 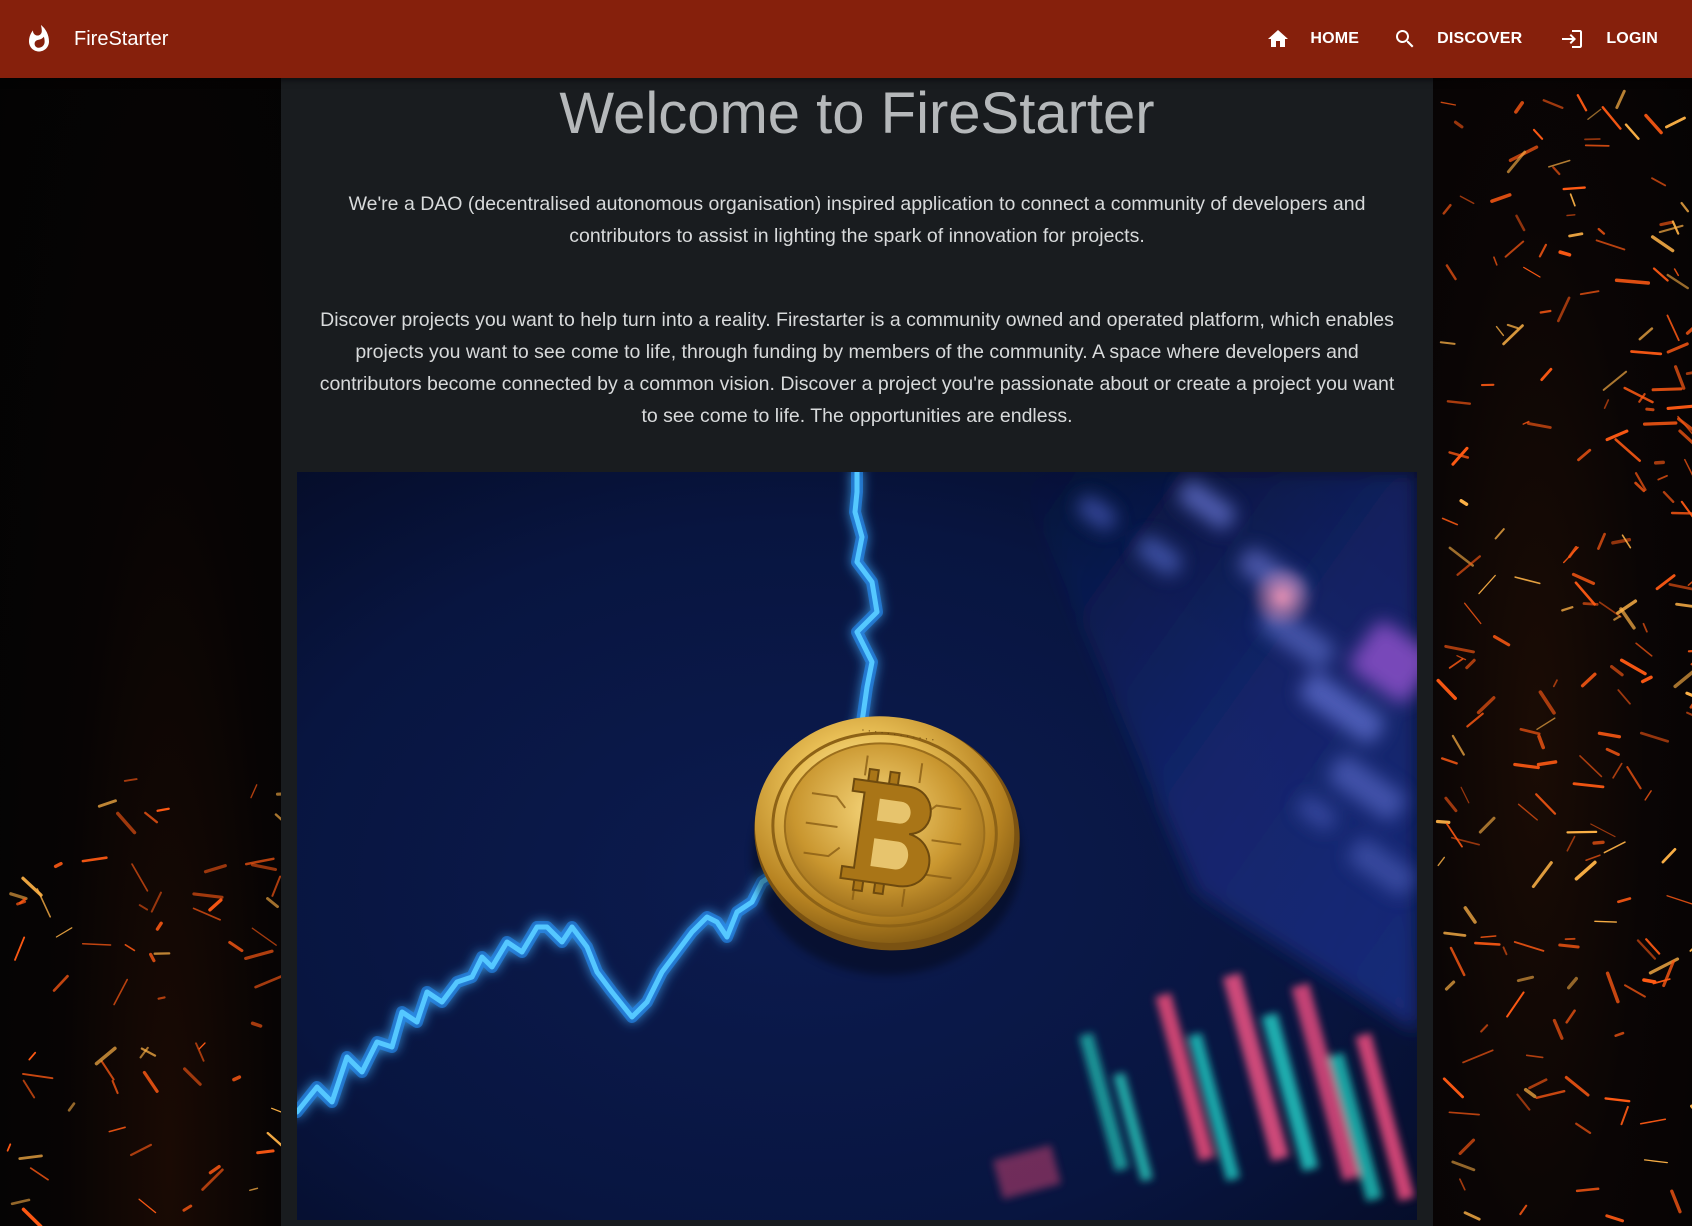 I want to click on nav-login: LOGIN, so click(x=1609, y=39).